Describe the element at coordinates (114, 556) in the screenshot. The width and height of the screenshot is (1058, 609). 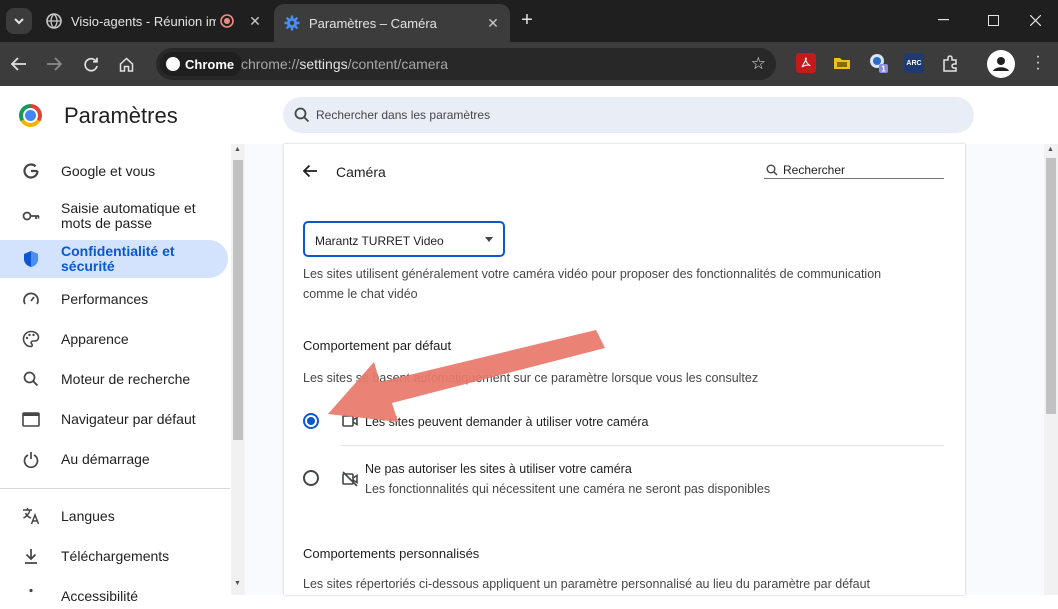
I see `sidebar-item-downloads: Téléchargements` at that location.